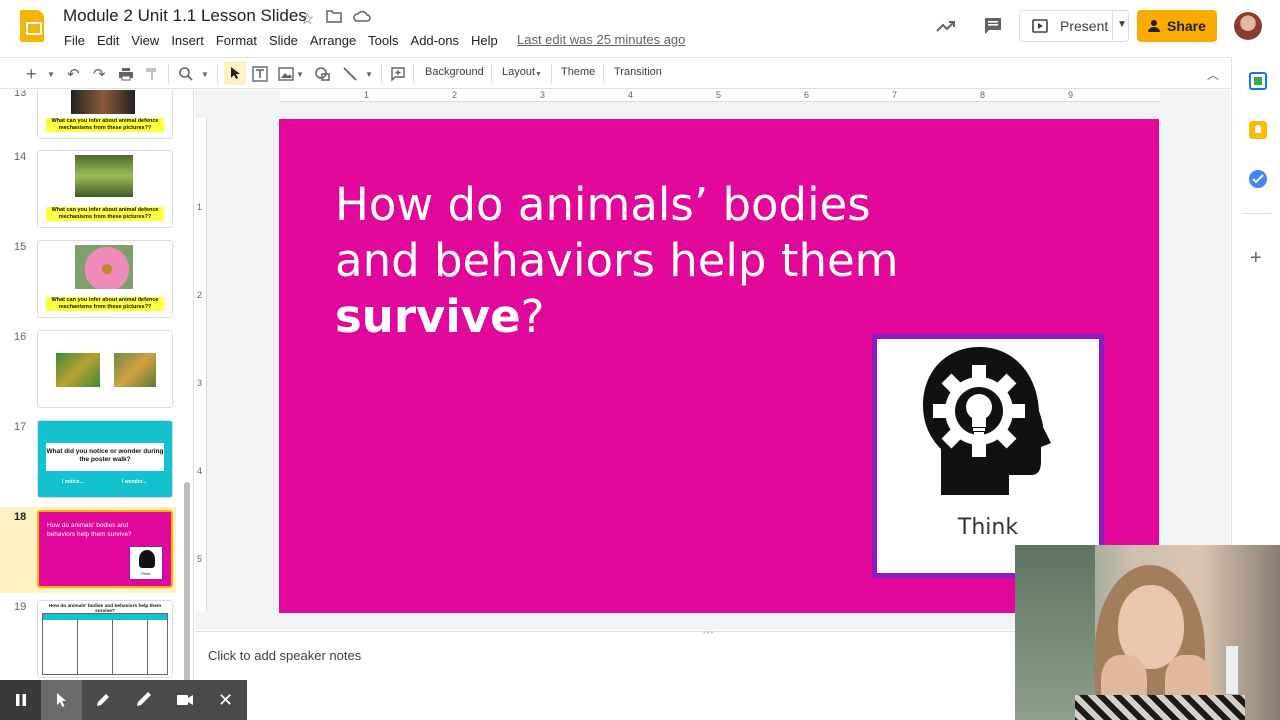 The height and width of the screenshot is (720, 1280). I want to click on select-tool-button, so click(235, 73).